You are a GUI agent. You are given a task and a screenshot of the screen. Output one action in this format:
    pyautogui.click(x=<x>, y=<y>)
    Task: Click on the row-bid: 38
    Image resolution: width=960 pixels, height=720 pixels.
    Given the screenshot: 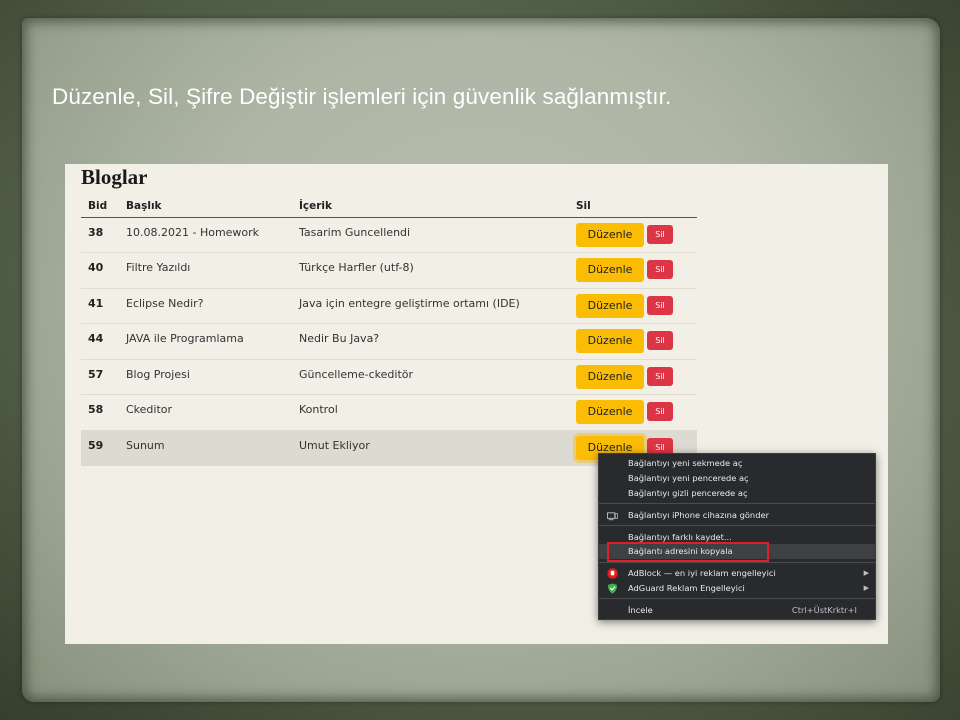 What is the action you would take?
    pyautogui.click(x=96, y=232)
    